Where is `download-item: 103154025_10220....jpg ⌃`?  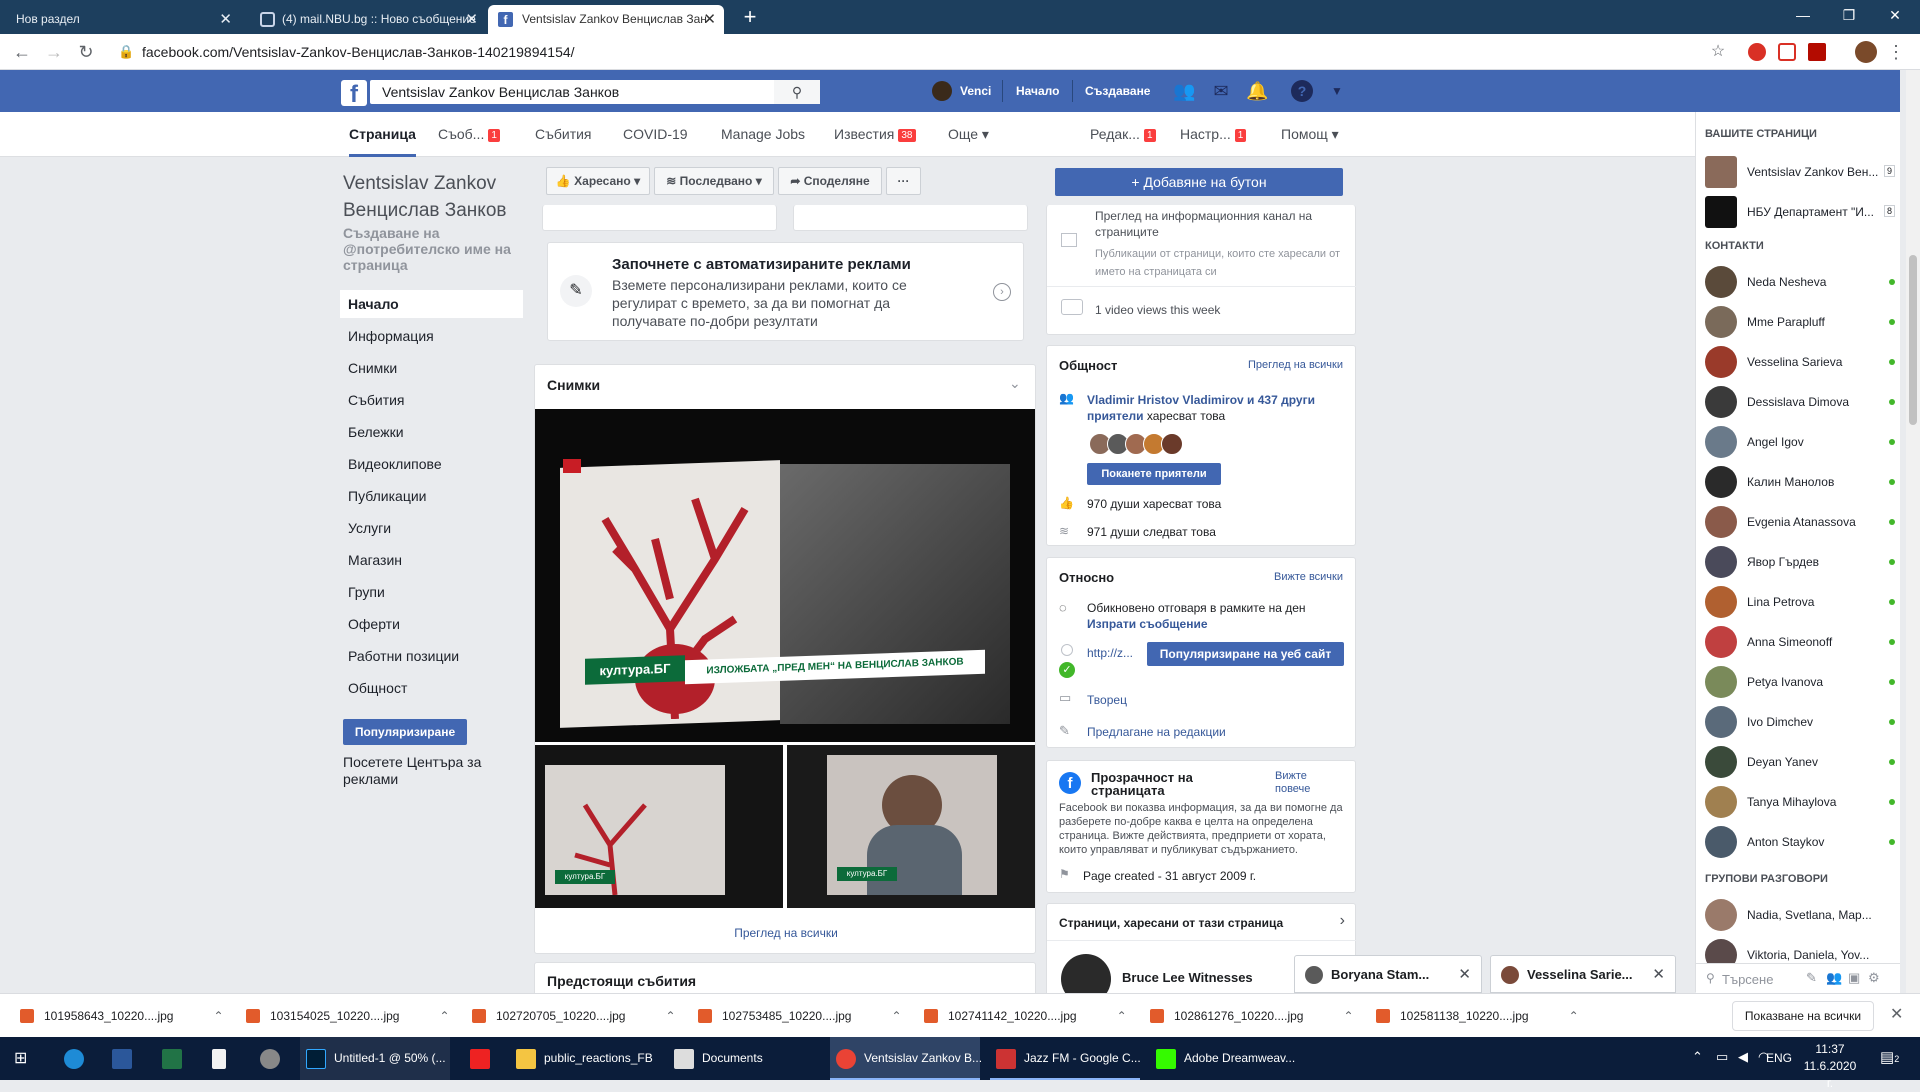 download-item: 103154025_10220....jpg ⌃ is located at coordinates (348, 1016).